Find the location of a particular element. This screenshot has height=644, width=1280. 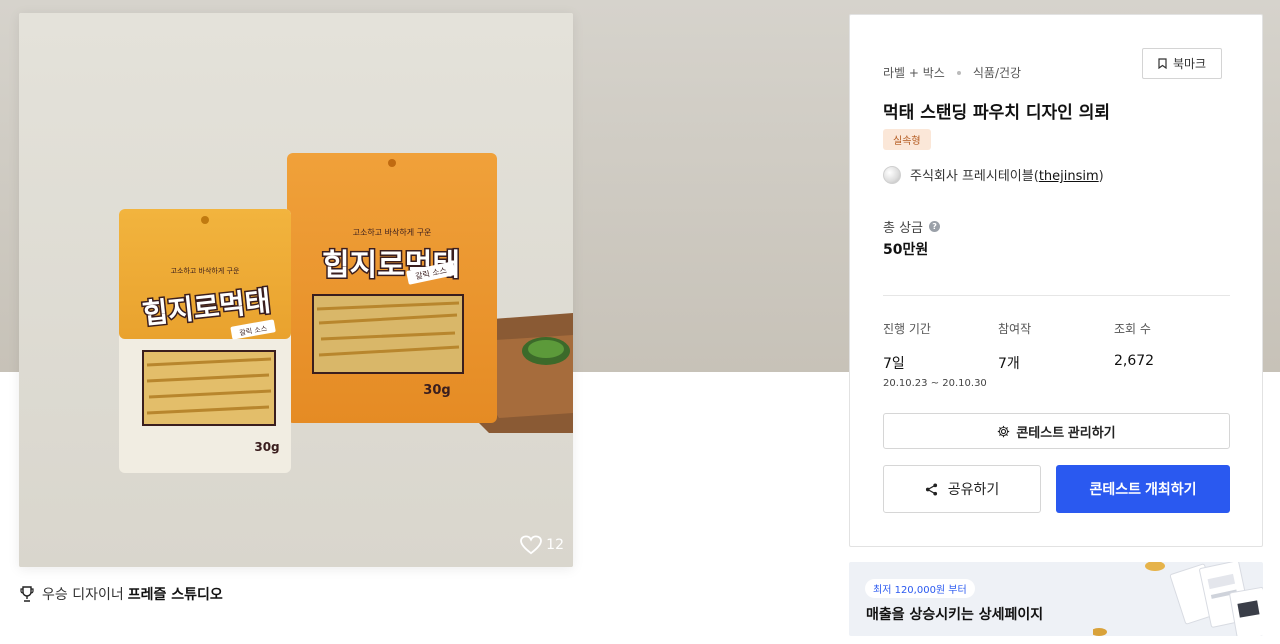

like-counter: 12 is located at coordinates (542, 545).